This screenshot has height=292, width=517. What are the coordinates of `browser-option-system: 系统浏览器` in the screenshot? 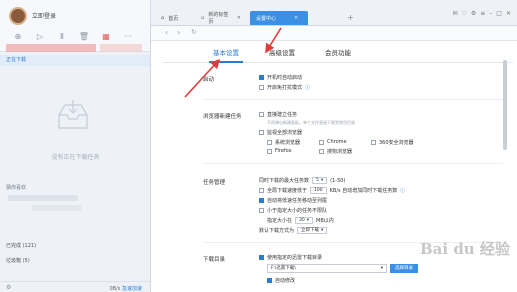 It's located at (283, 142).